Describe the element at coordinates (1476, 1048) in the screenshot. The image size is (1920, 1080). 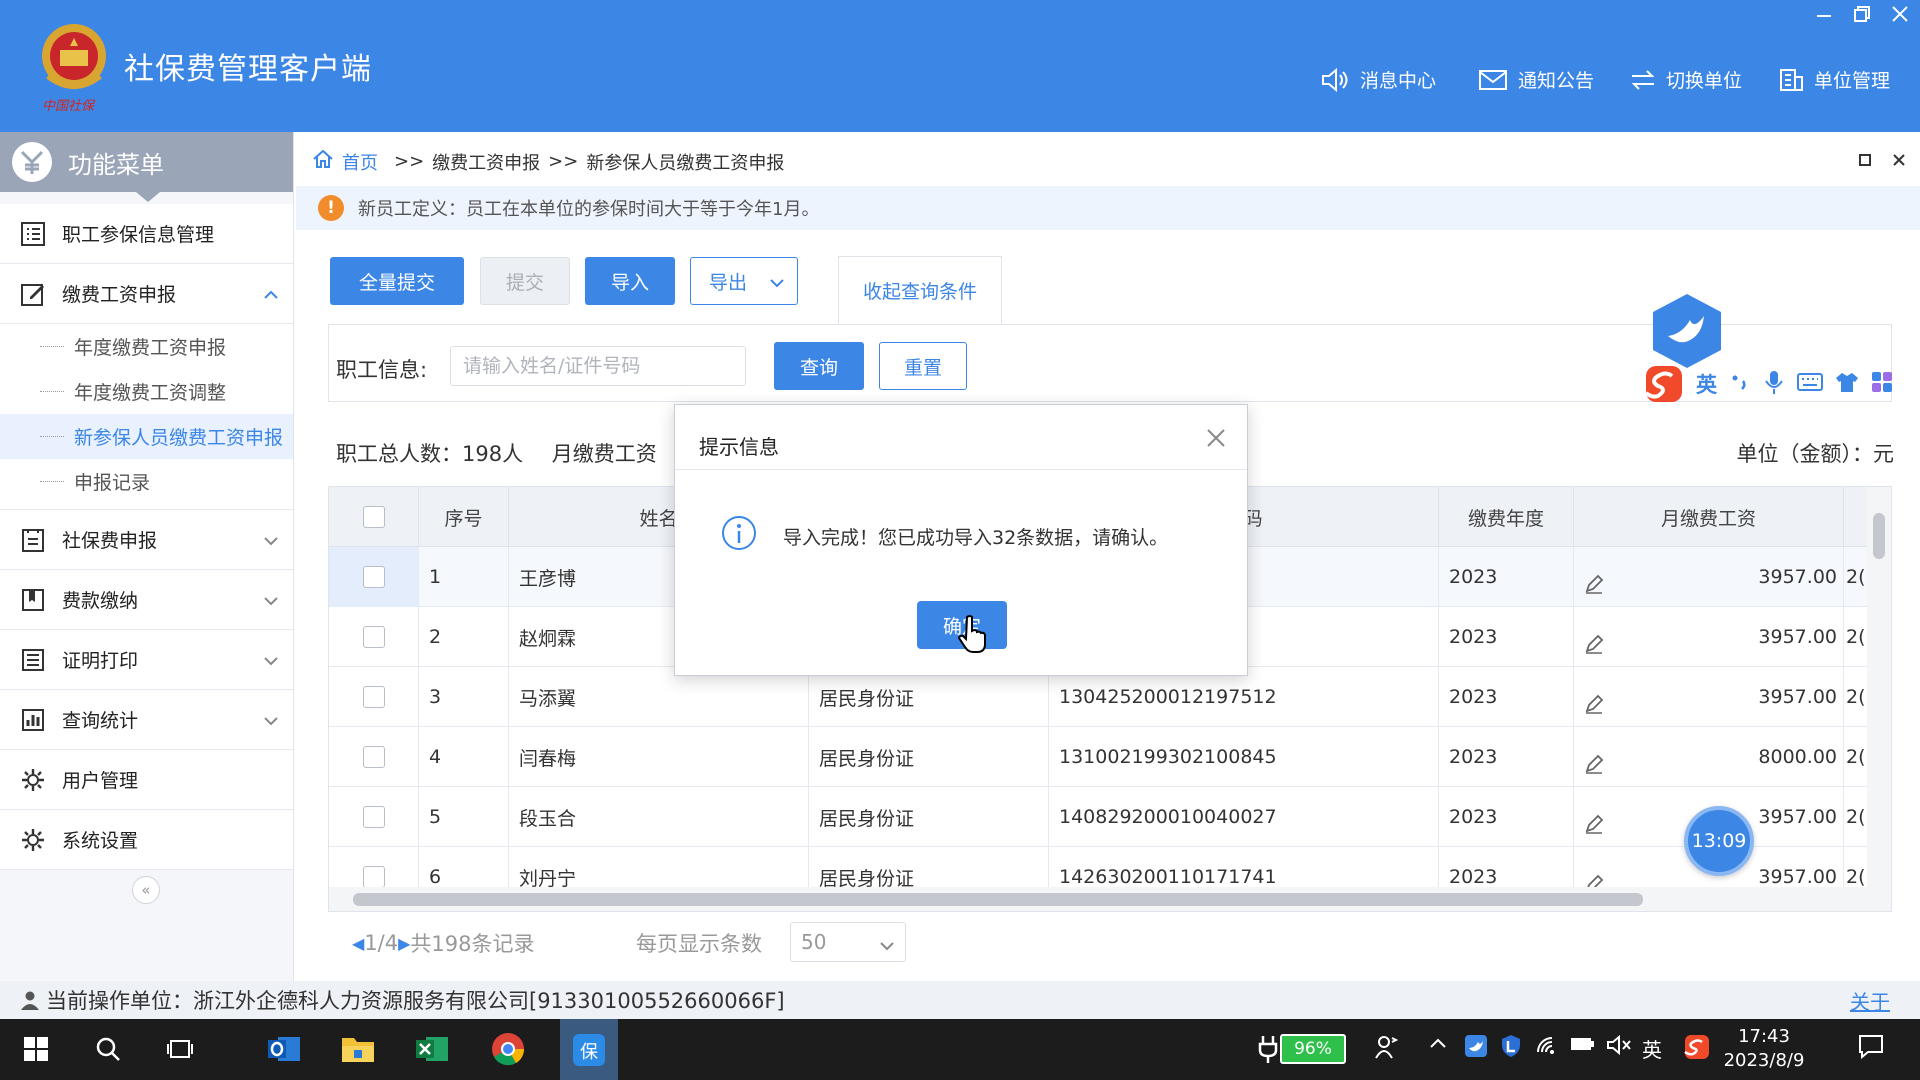
I see `assistant-tray-icon` at that location.